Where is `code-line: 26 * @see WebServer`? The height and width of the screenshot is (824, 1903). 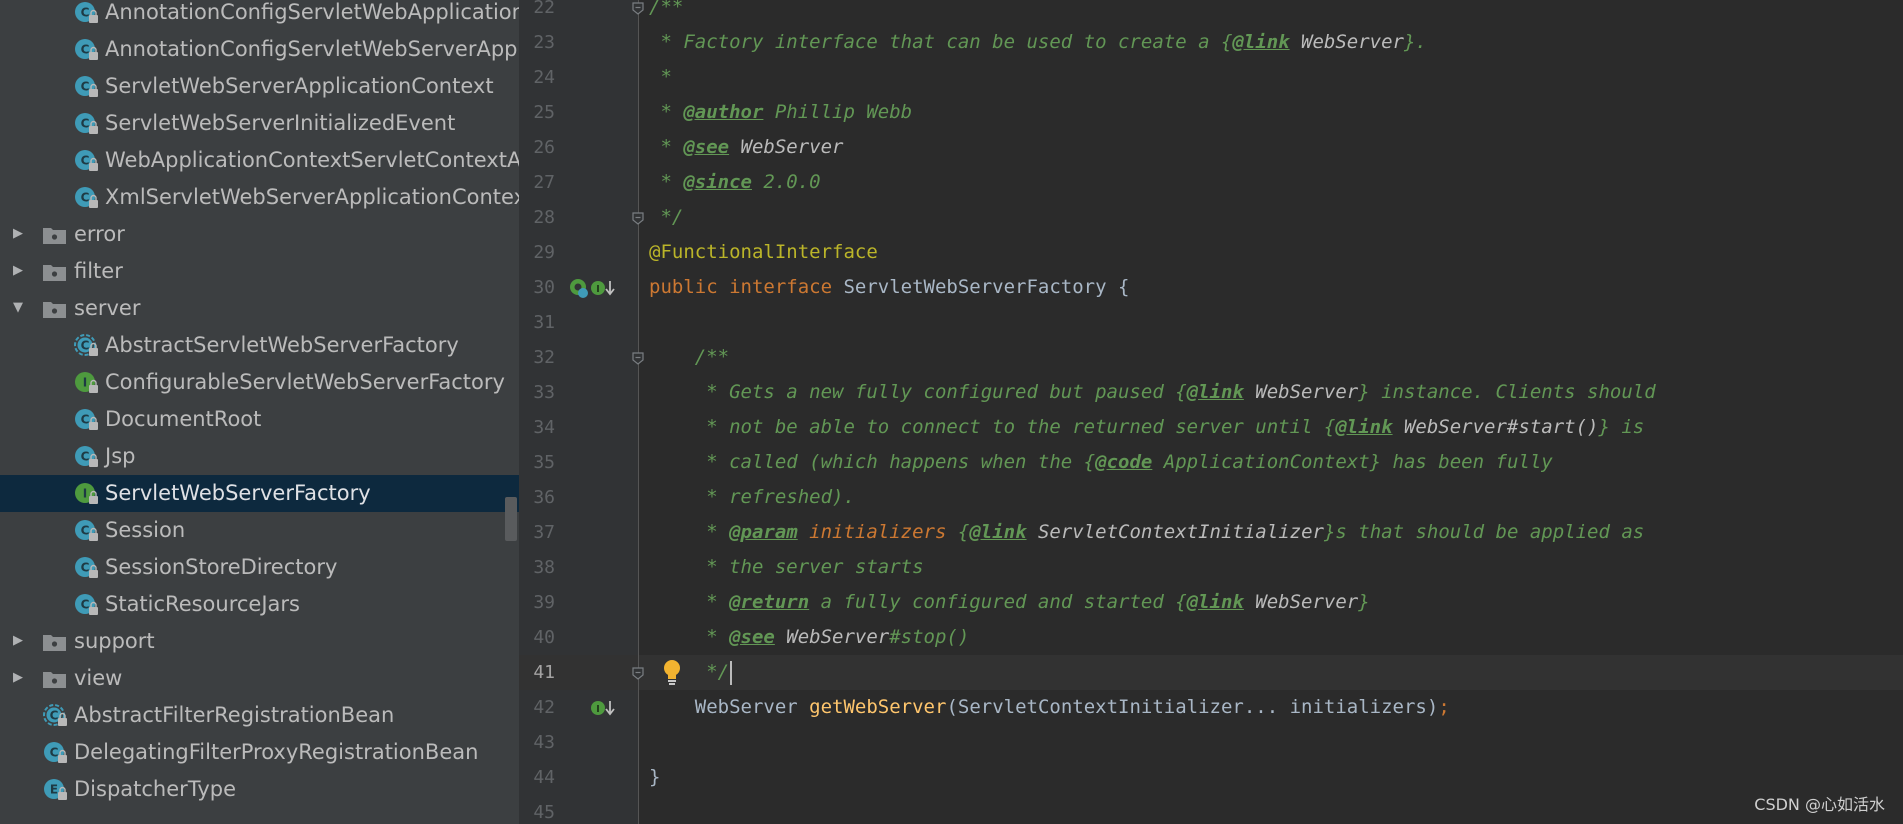 code-line: 26 * @see WebServer is located at coordinates (1211, 147).